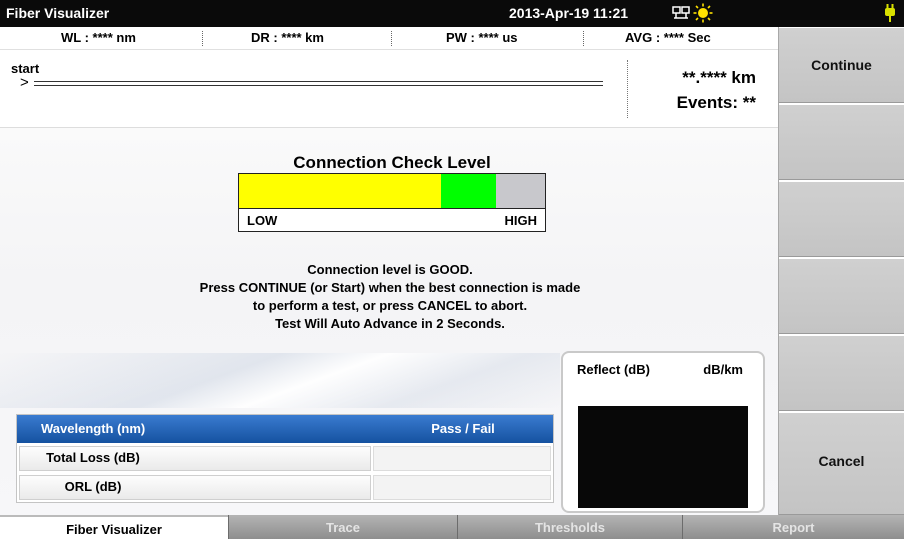 This screenshot has width=904, height=539. I want to click on meter-low-label: LOW, so click(262, 220).